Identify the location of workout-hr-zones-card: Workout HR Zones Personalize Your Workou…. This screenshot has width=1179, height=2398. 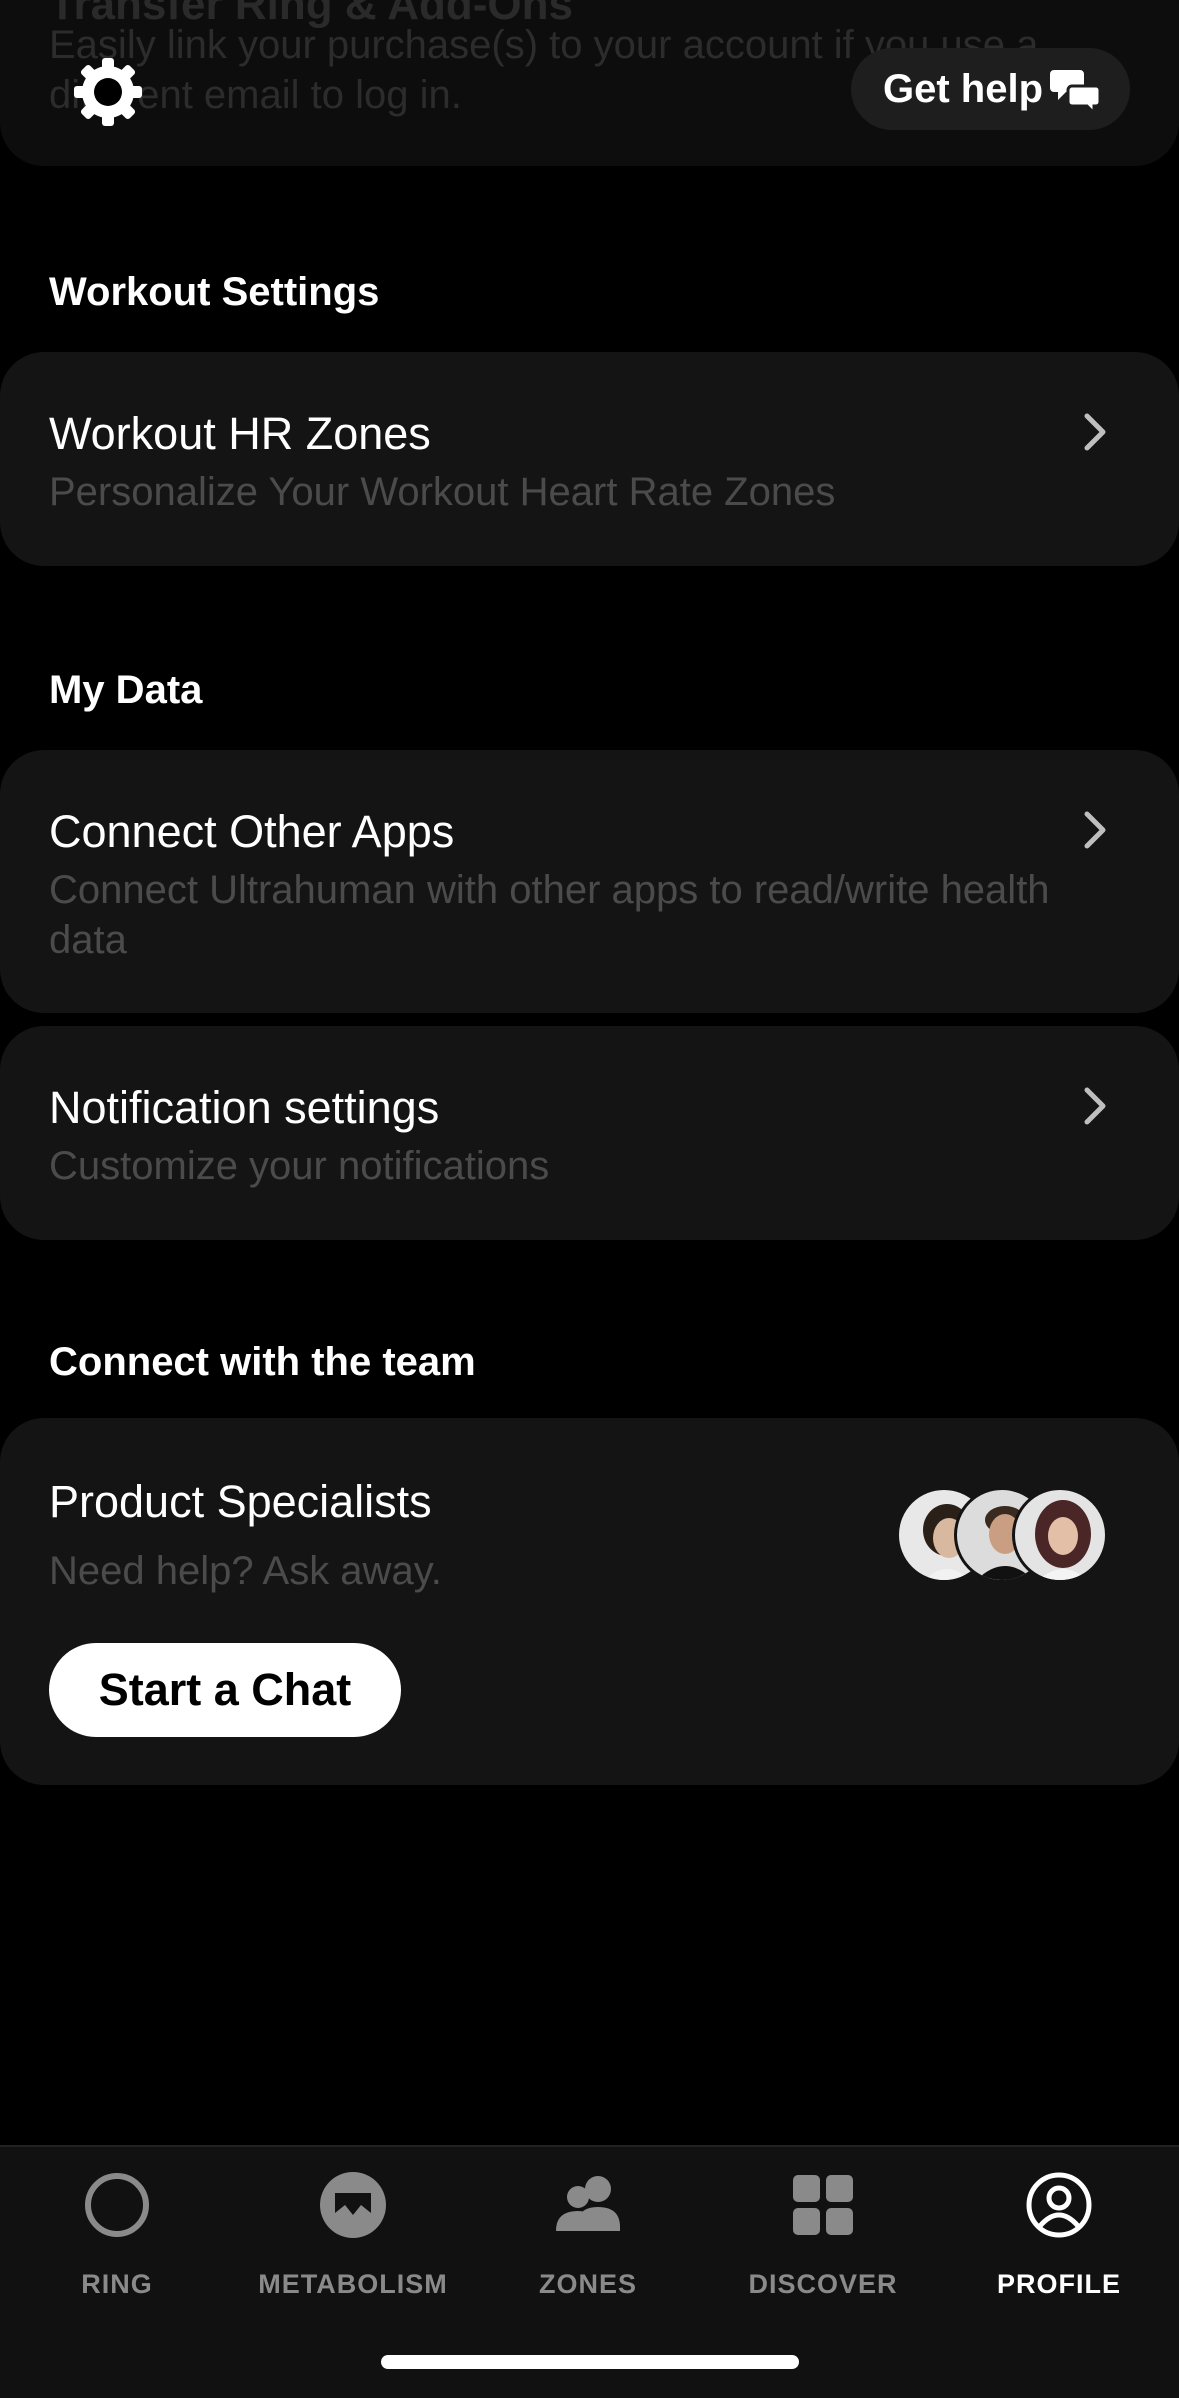
(589, 459).